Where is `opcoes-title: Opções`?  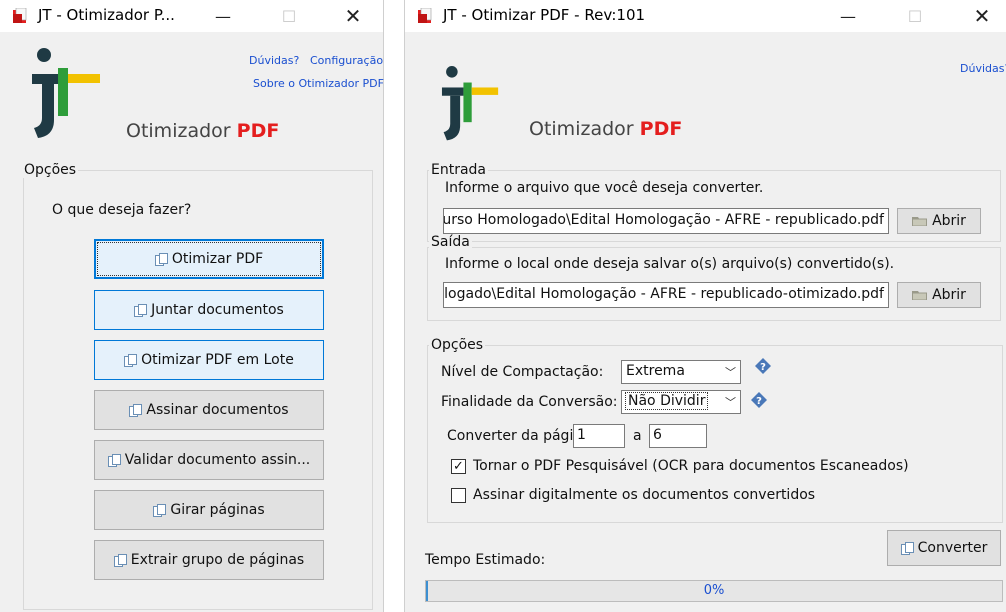 opcoes-title: Opções is located at coordinates (457, 345).